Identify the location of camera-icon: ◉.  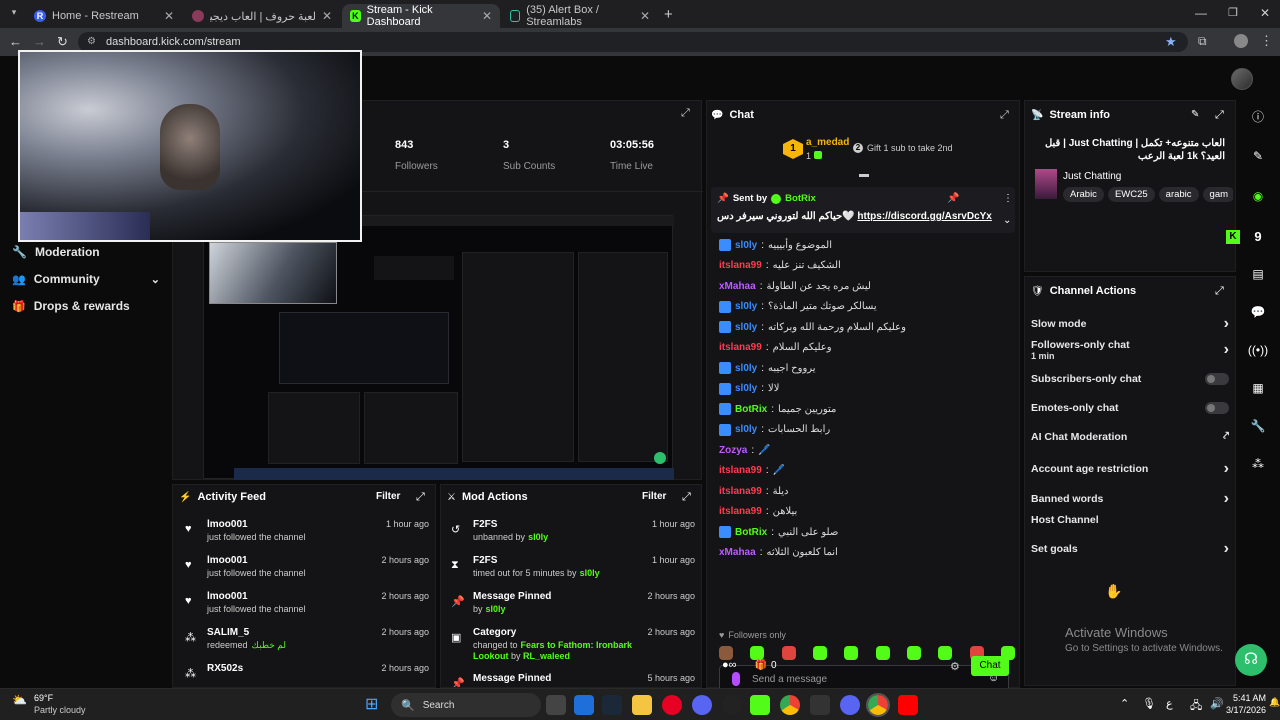
(1258, 196).